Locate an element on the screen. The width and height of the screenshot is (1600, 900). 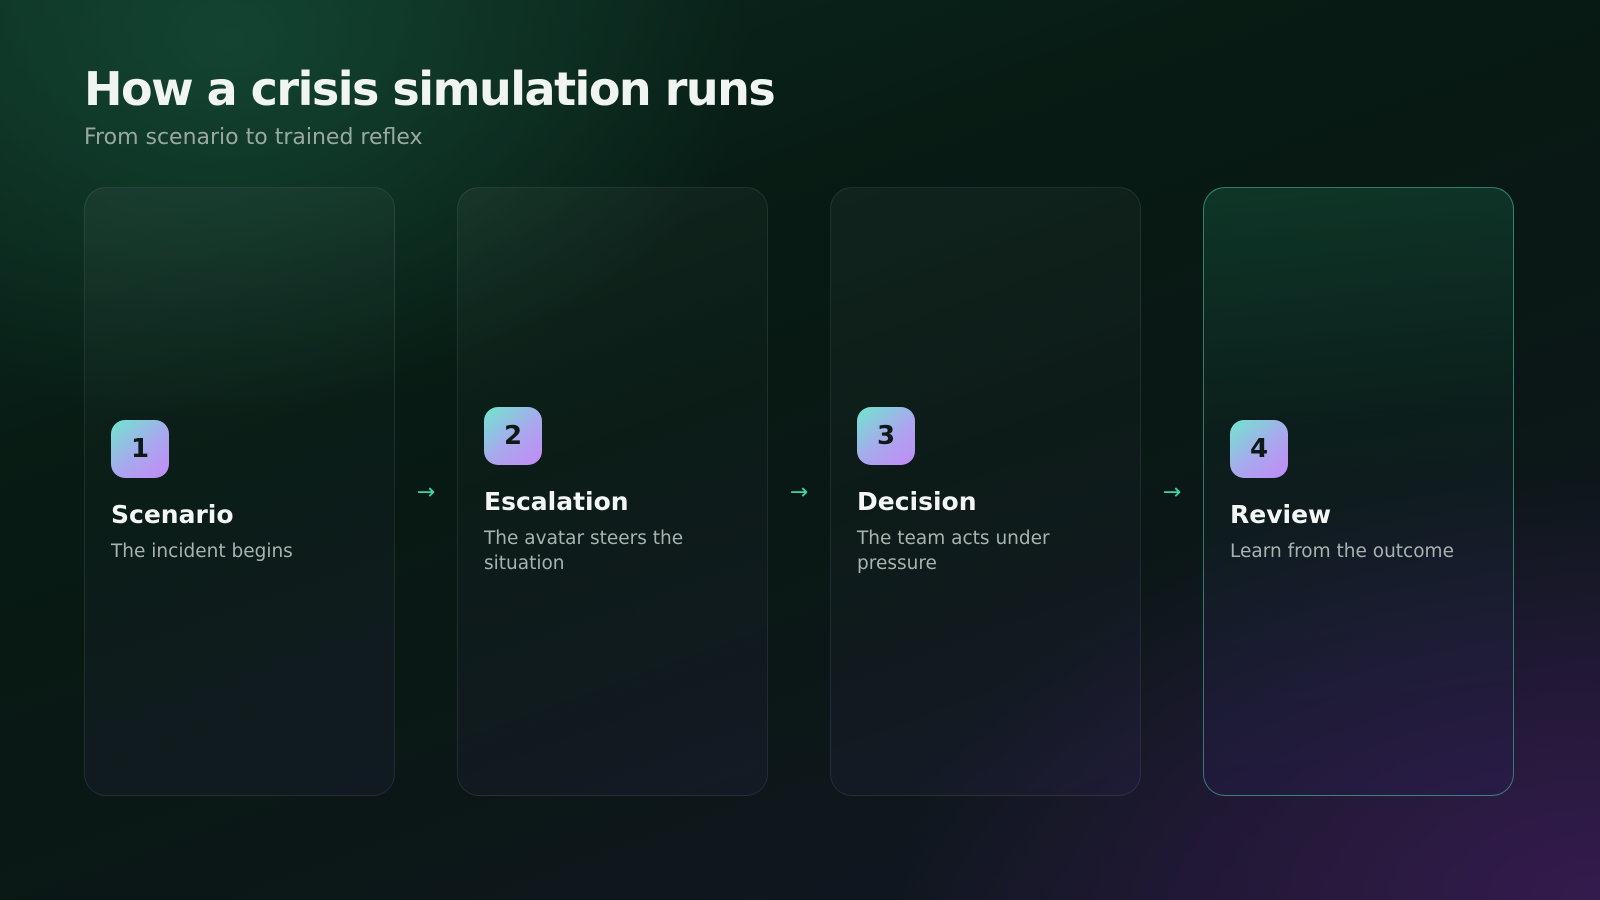
step-card-decision: 3 Decision The team acts under pressure is located at coordinates (985, 491).